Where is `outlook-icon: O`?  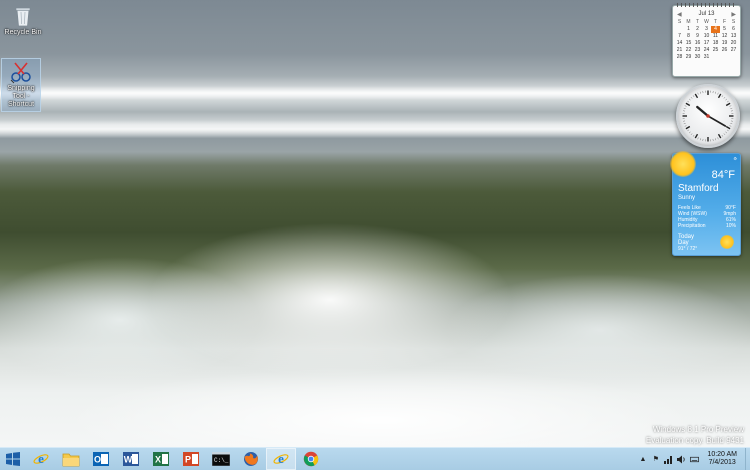
outlook-icon: O is located at coordinates (101, 459).